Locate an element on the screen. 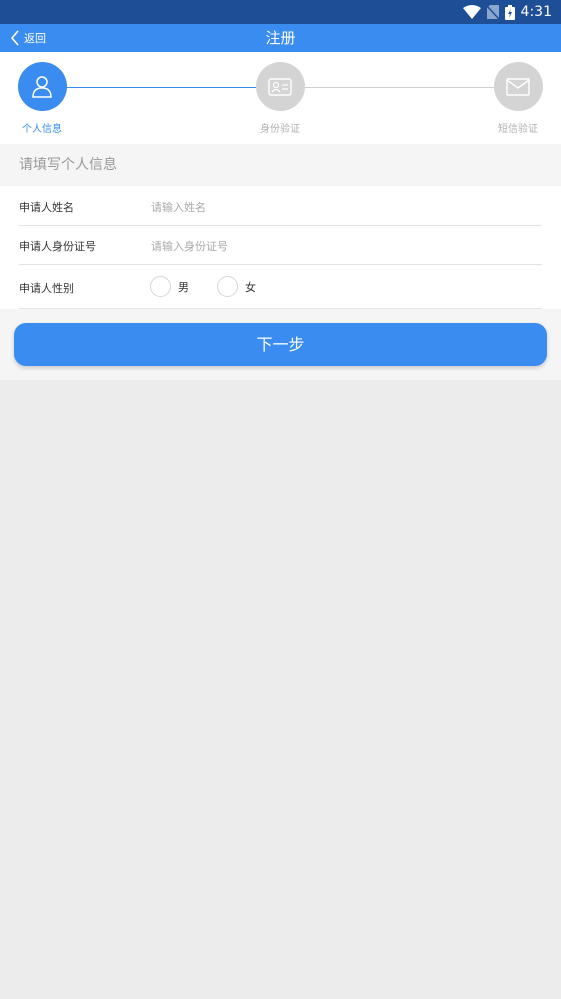 The width and height of the screenshot is (561, 999). id-number-label: 申请人身份证号 is located at coordinates (57, 246).